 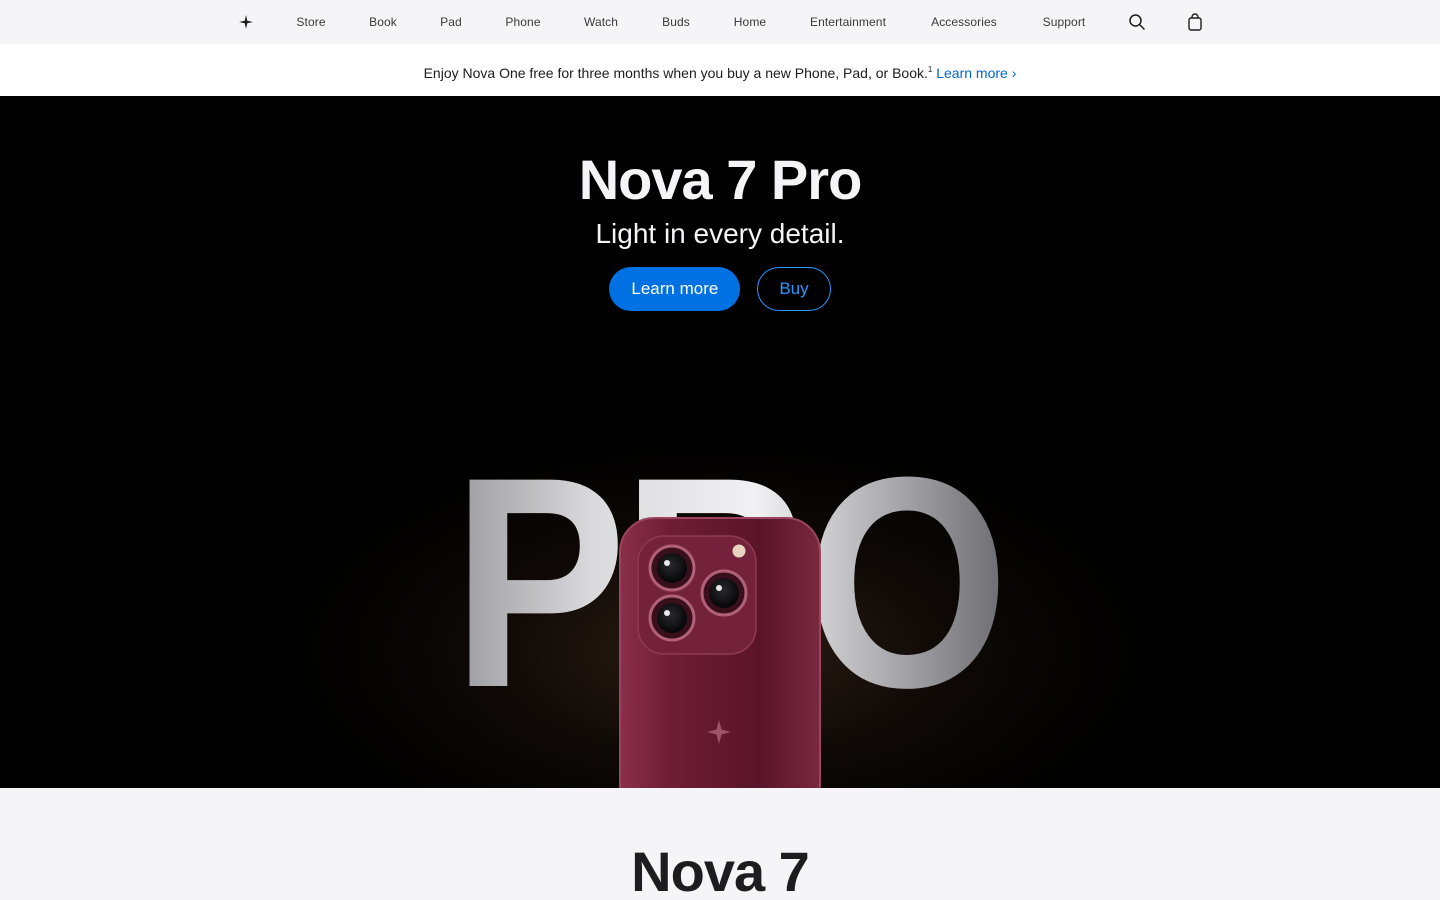 What do you see at coordinates (451, 22) in the screenshot?
I see `nav-item-pad: Pad` at bounding box center [451, 22].